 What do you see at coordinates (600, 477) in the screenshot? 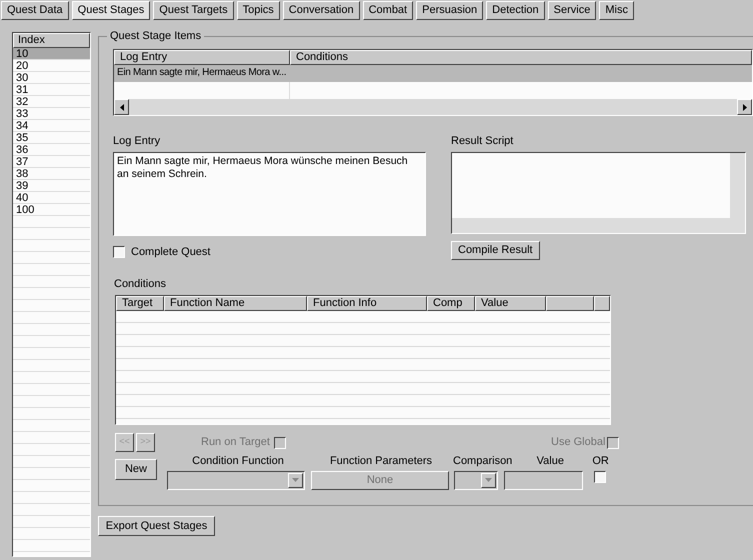
I see `or-checkbox` at bounding box center [600, 477].